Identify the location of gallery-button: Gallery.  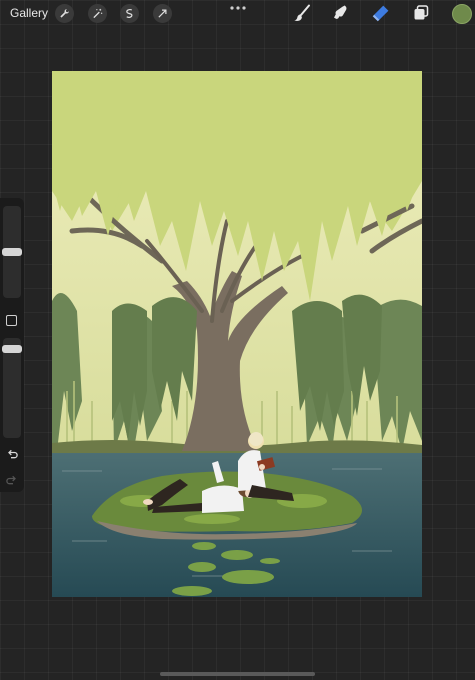
(29, 13).